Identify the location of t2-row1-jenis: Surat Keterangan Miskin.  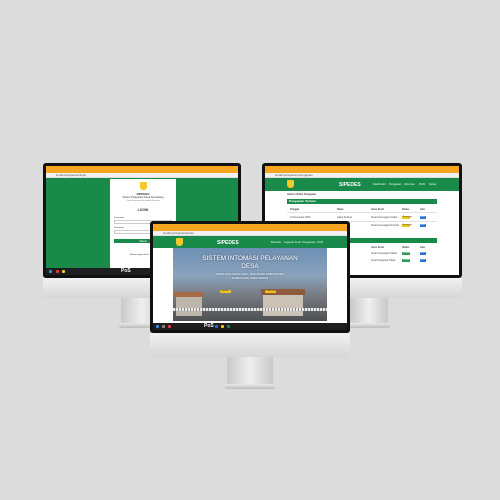
(384, 253).